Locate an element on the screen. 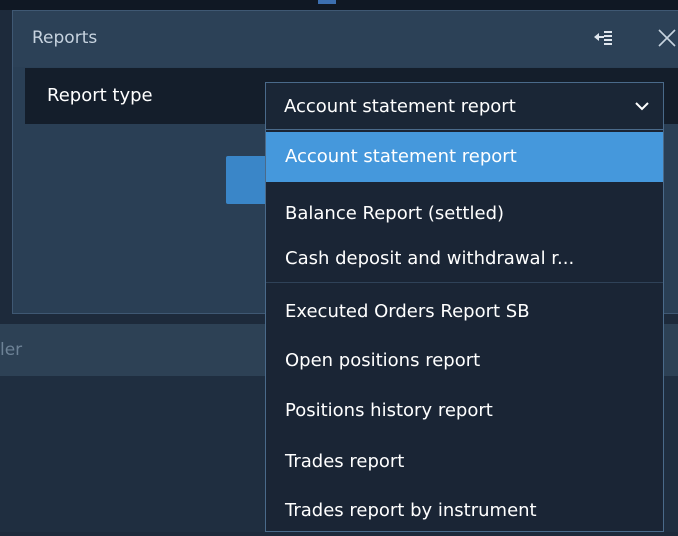  dropdown-divider is located at coordinates (464, 282).